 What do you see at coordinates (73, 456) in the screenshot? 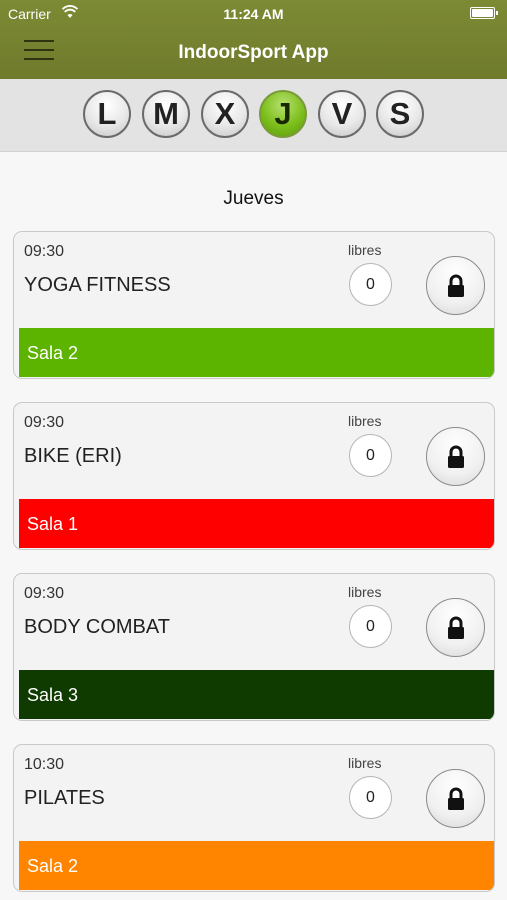
I see `class-name: BIKE (ERI)` at bounding box center [73, 456].